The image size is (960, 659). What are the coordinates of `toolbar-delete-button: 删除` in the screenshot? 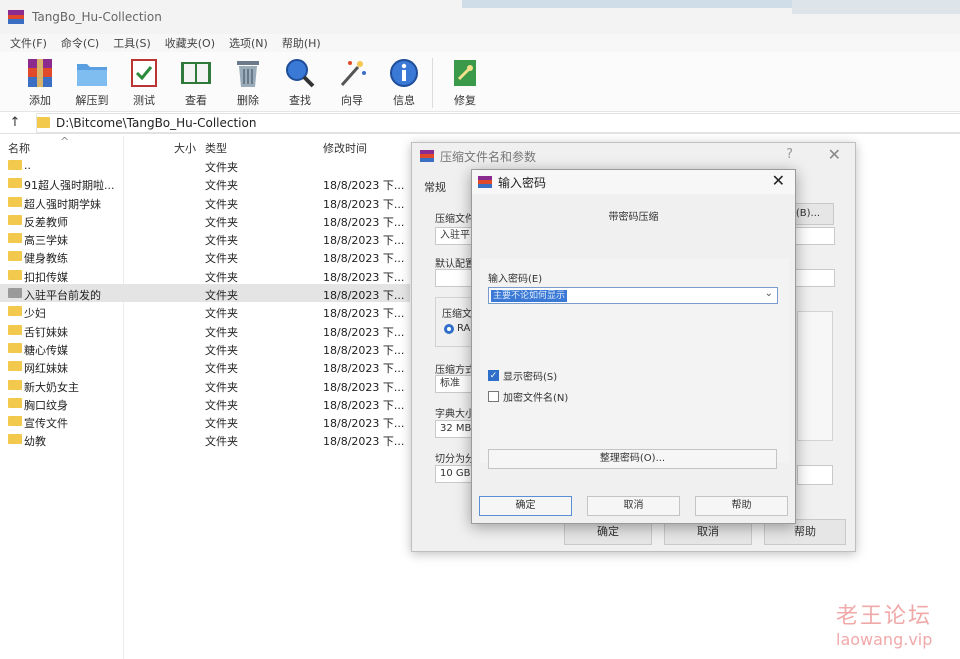 It's located at (248, 82).